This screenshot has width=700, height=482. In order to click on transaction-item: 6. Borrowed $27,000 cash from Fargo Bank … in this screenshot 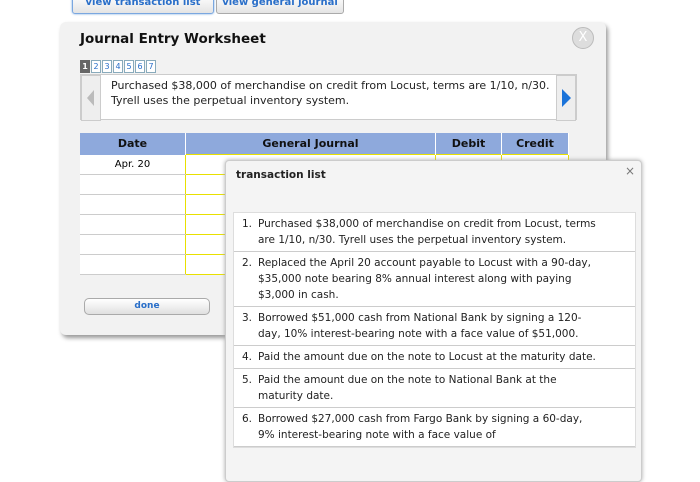, I will do `click(434, 427)`.